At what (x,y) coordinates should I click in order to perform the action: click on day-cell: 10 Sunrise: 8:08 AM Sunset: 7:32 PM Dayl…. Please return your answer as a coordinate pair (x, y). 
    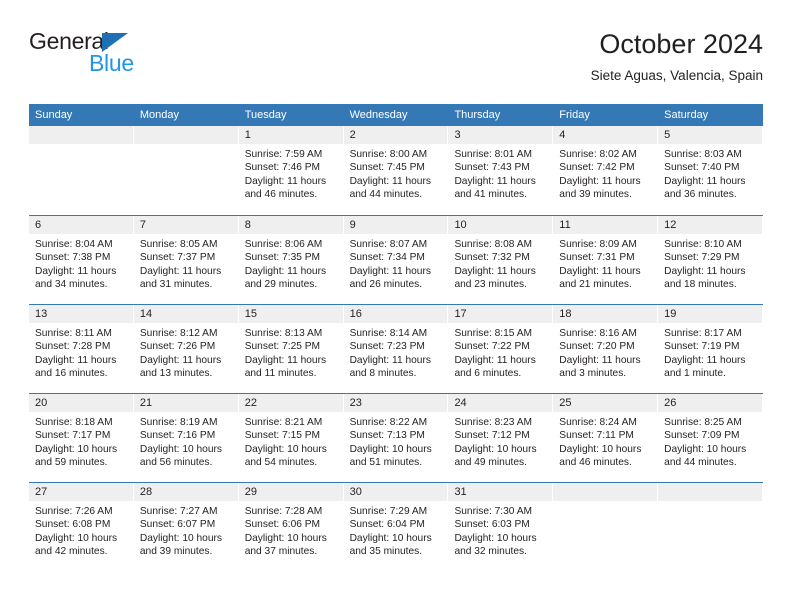
    Looking at the image, I should click on (501, 260).